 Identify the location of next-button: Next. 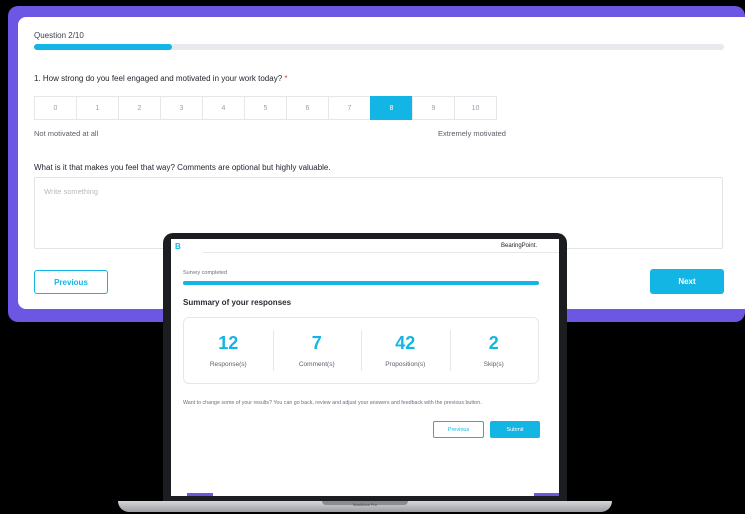
(687, 281).